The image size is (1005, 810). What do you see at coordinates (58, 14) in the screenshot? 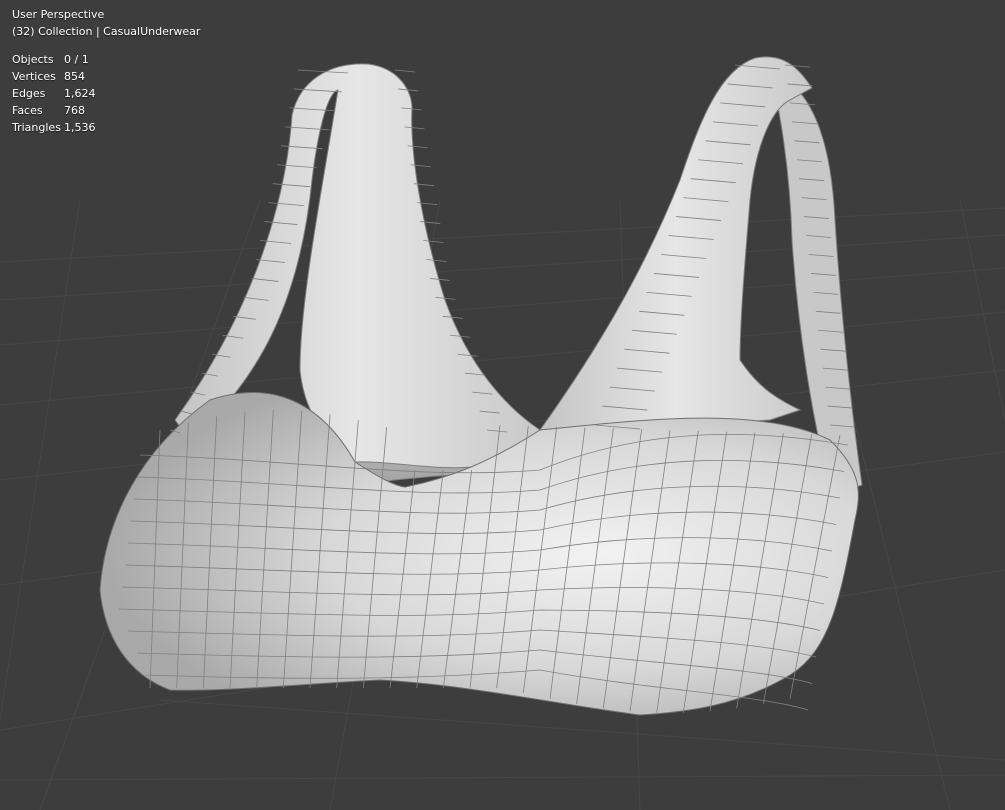
I see `viewport-name: User Perspective` at bounding box center [58, 14].